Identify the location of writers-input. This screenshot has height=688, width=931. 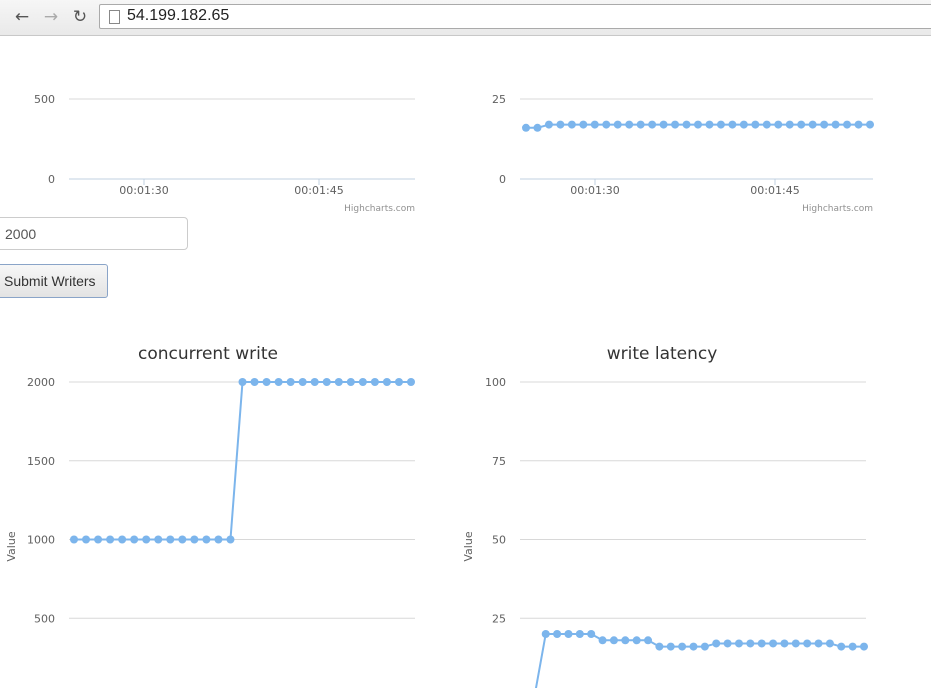
(94, 233).